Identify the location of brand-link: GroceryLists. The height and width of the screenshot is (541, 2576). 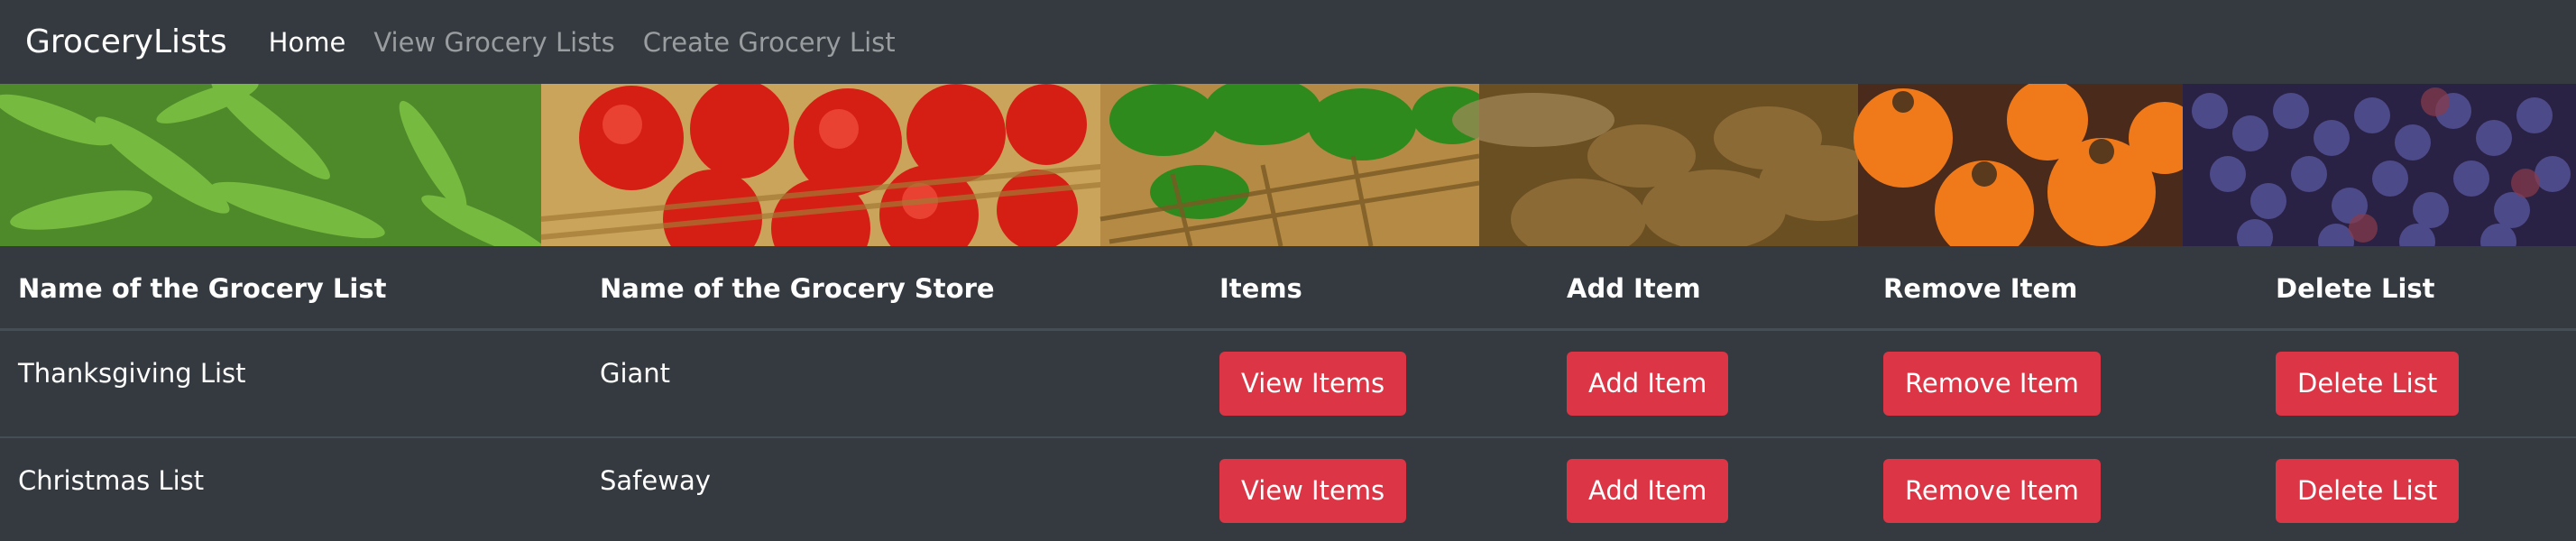
(126, 41).